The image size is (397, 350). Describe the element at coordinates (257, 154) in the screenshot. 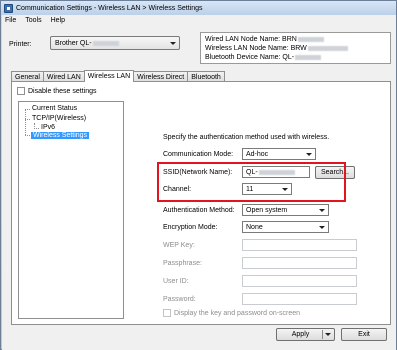

I see `communication-mode-value: Ad-hoc` at that location.